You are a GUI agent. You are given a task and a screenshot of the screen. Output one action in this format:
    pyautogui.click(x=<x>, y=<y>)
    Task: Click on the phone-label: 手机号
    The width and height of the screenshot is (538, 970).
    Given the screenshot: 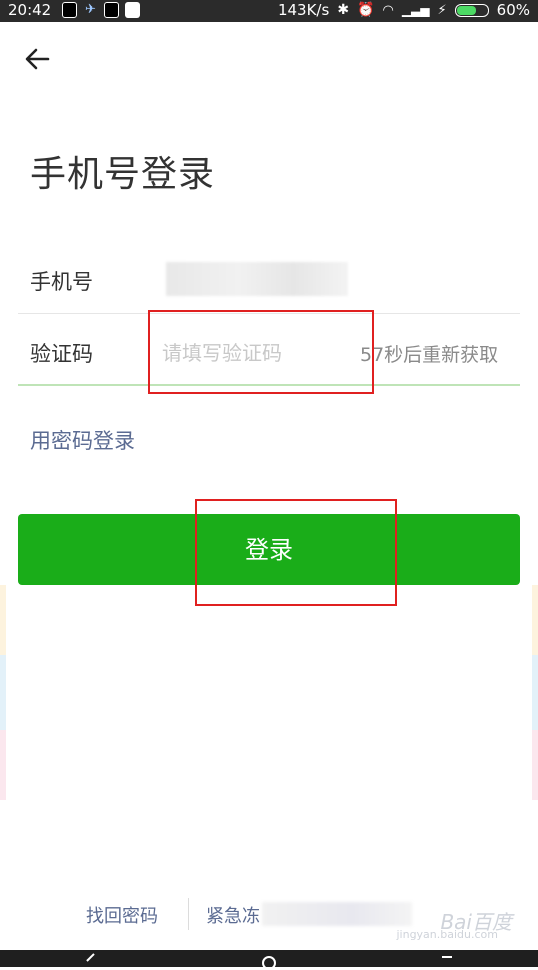 What is the action you would take?
    pyautogui.click(x=61, y=282)
    